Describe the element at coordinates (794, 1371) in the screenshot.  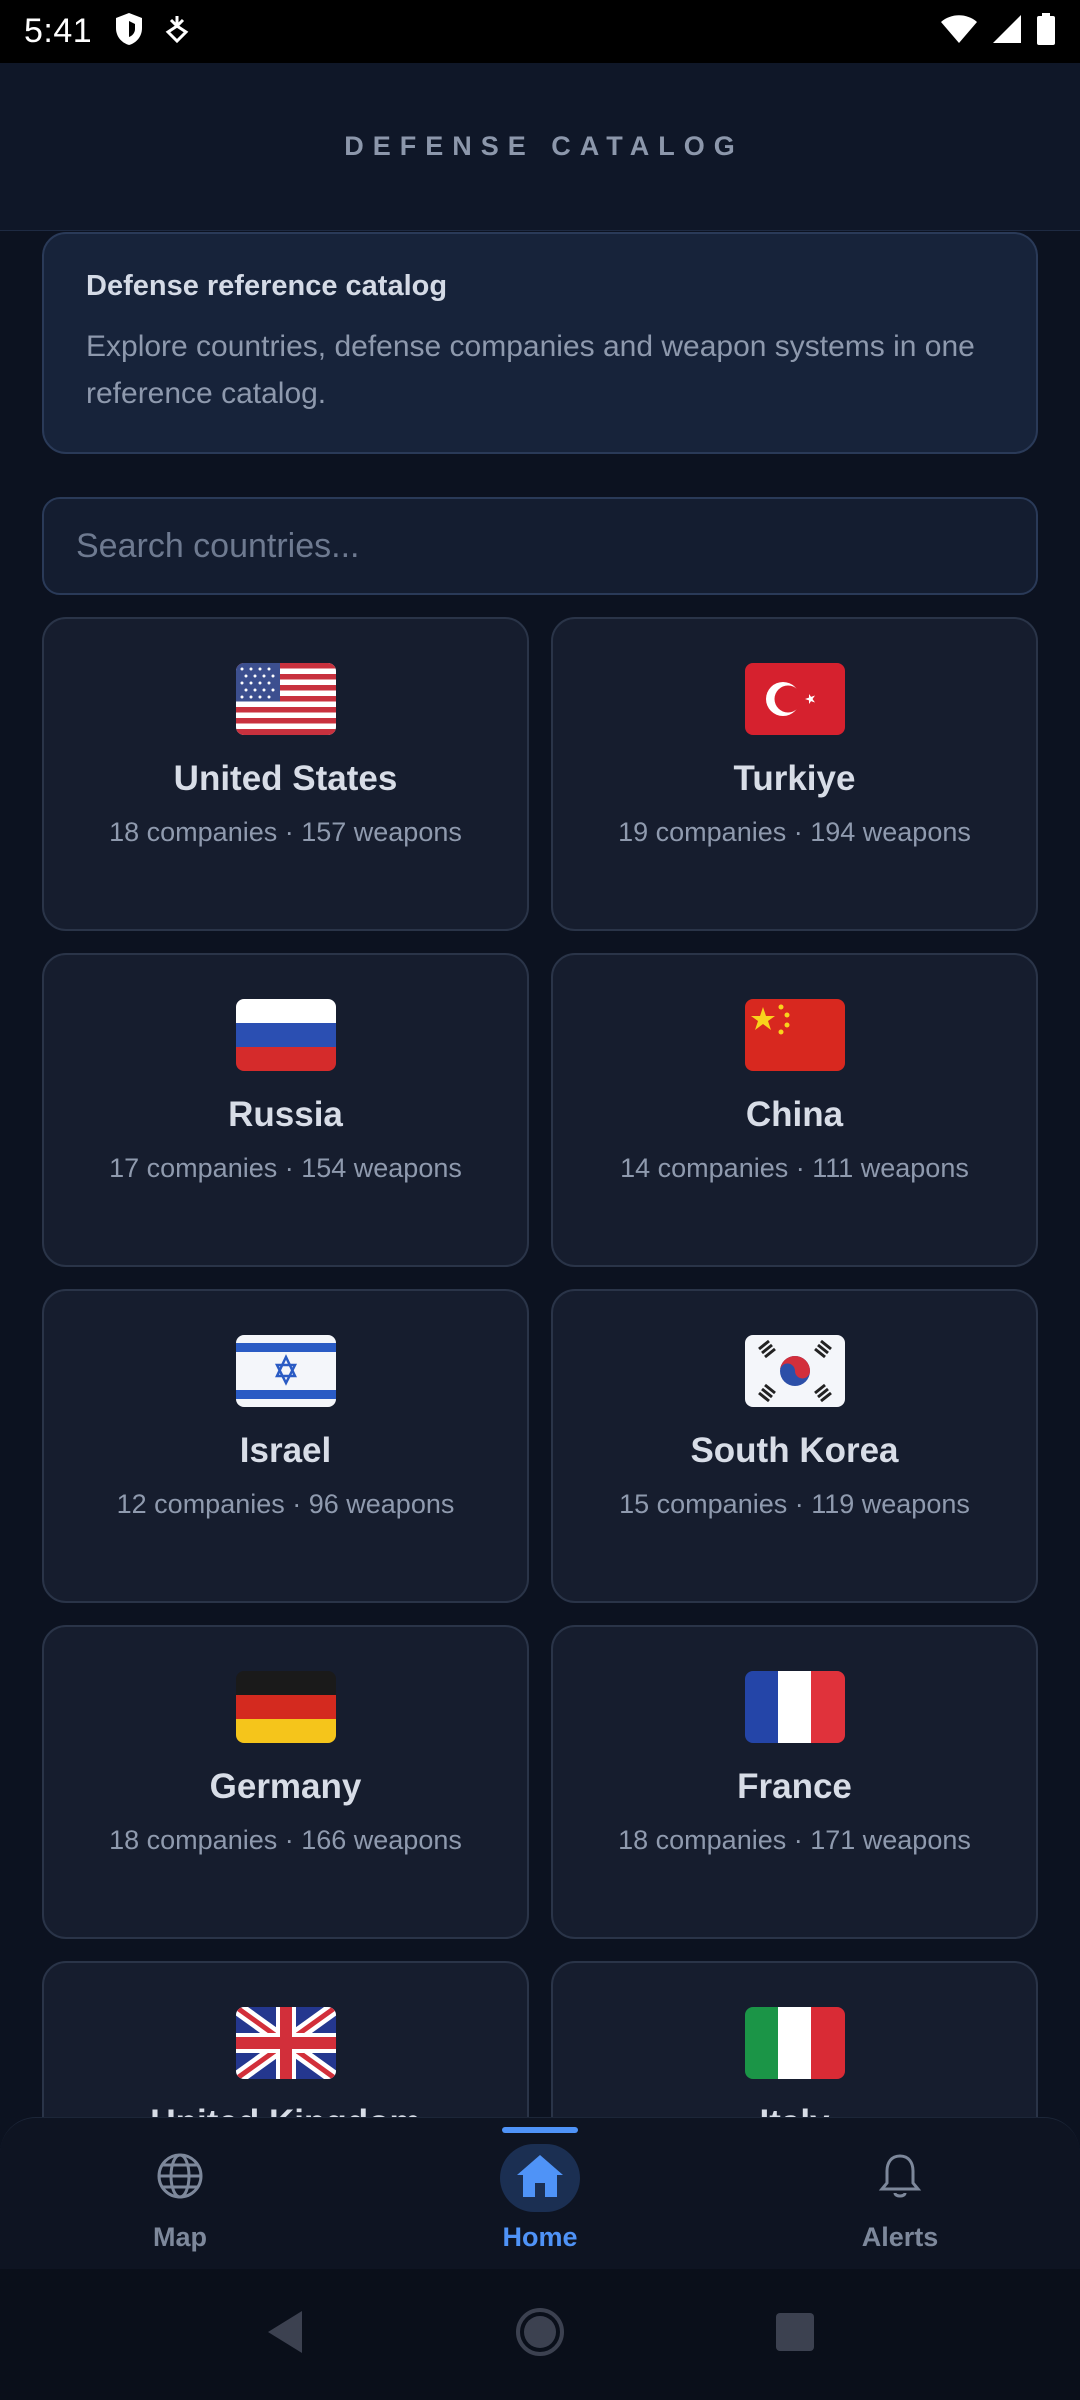
I see `south-korea-flag-icon` at that location.